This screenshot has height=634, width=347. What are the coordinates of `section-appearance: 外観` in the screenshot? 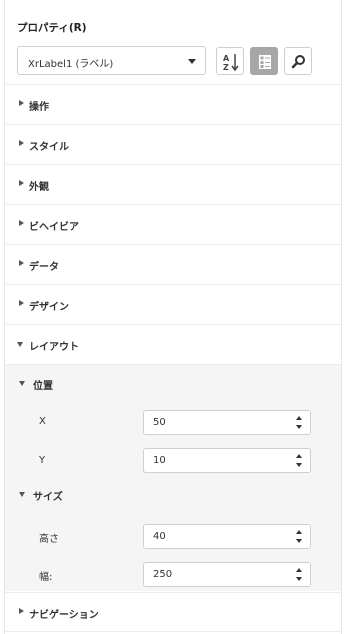 It's located at (173, 184).